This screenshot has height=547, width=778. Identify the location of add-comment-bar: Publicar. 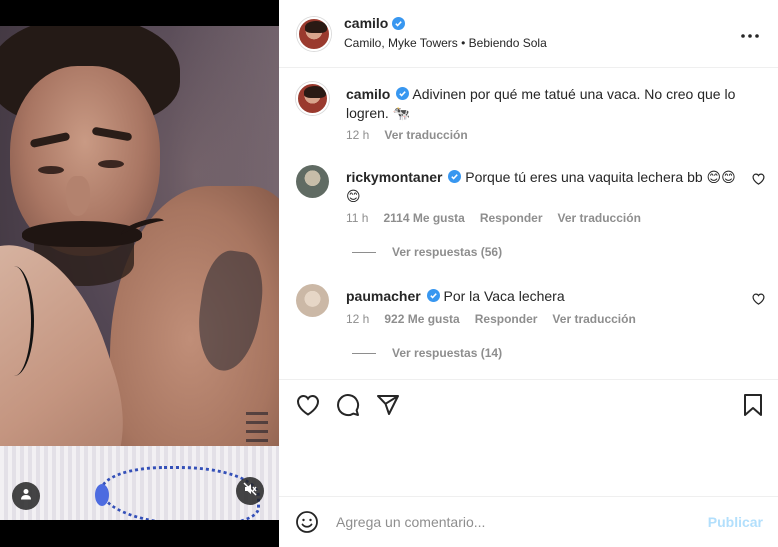
(528, 522).